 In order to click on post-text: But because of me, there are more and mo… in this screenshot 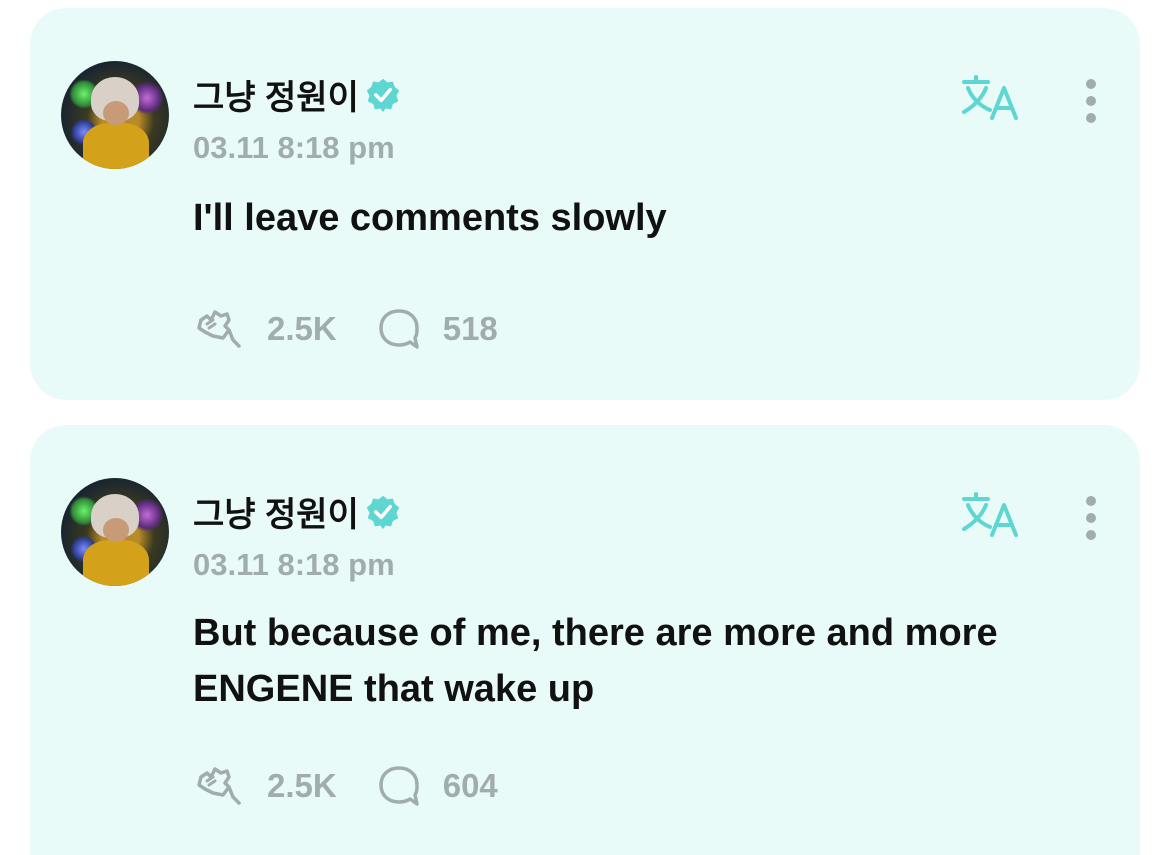, I will do `click(595, 661)`.